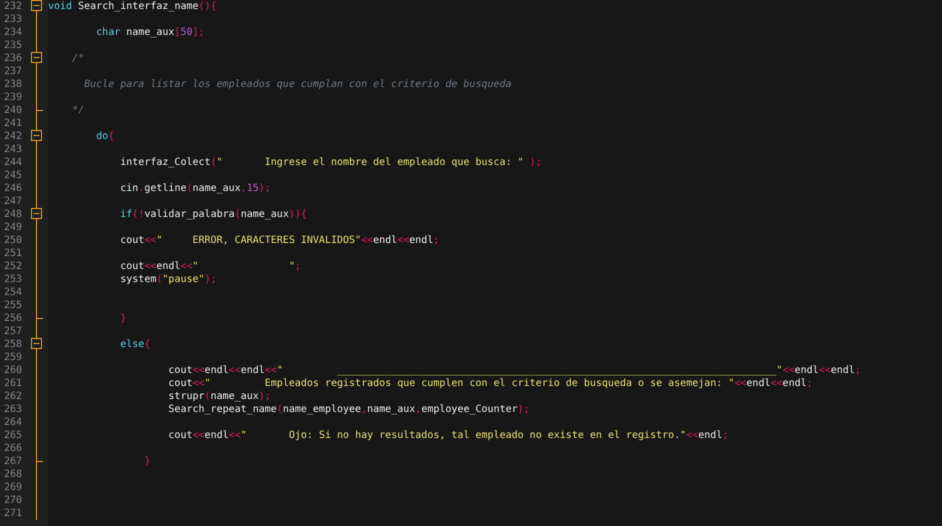 Image resolution: width=942 pixels, height=526 pixels. Describe the element at coordinates (210, 266) in the screenshot. I see `code-line: cout<<endl<<" ";` at that location.